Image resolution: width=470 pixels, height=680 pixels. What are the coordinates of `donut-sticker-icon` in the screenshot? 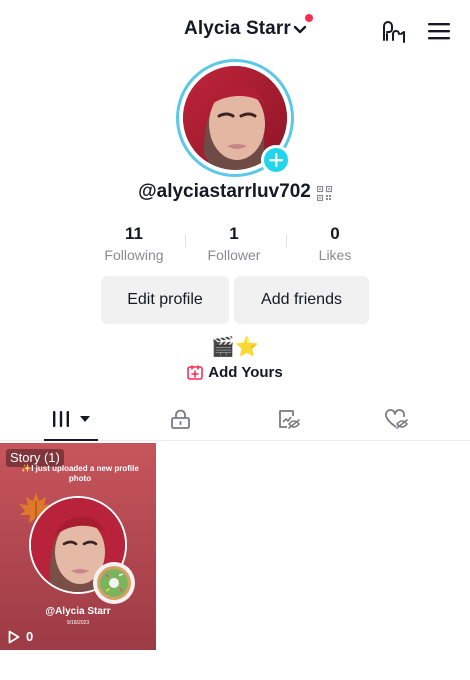 It's located at (114, 583).